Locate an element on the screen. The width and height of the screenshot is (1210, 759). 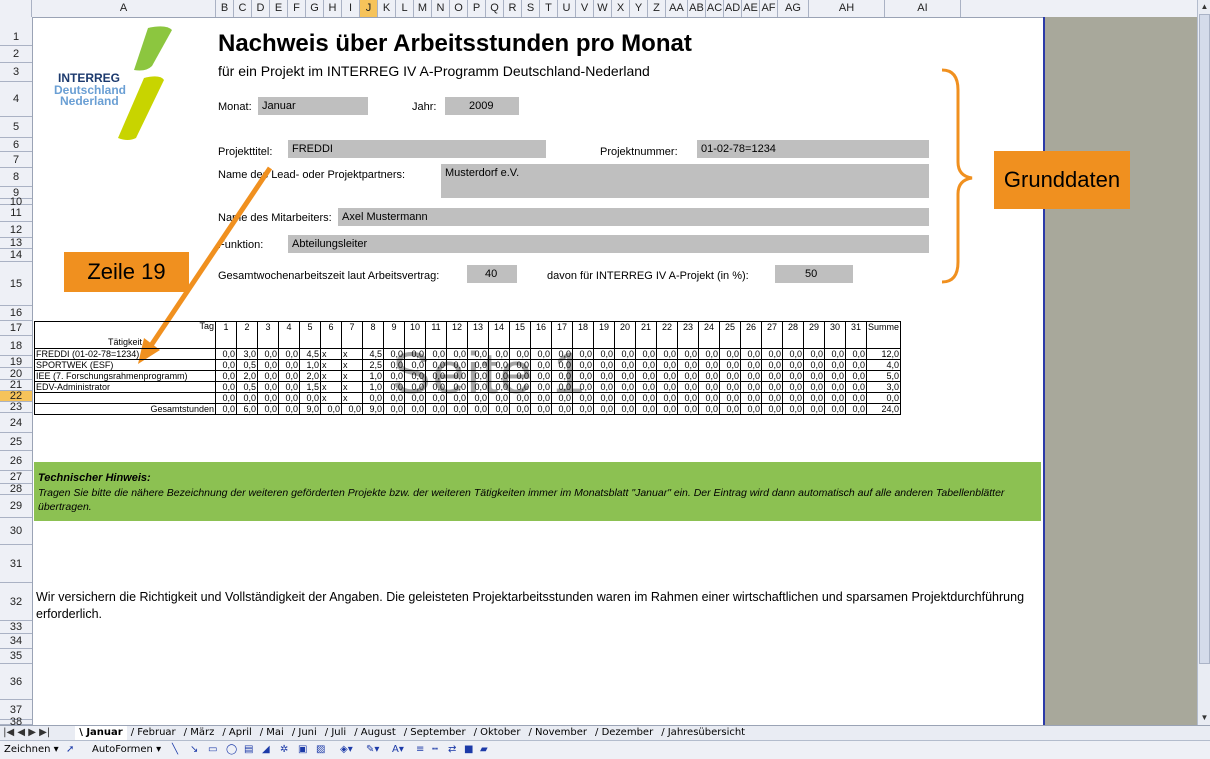
column-header-aa: AA is located at coordinates (677, 8).